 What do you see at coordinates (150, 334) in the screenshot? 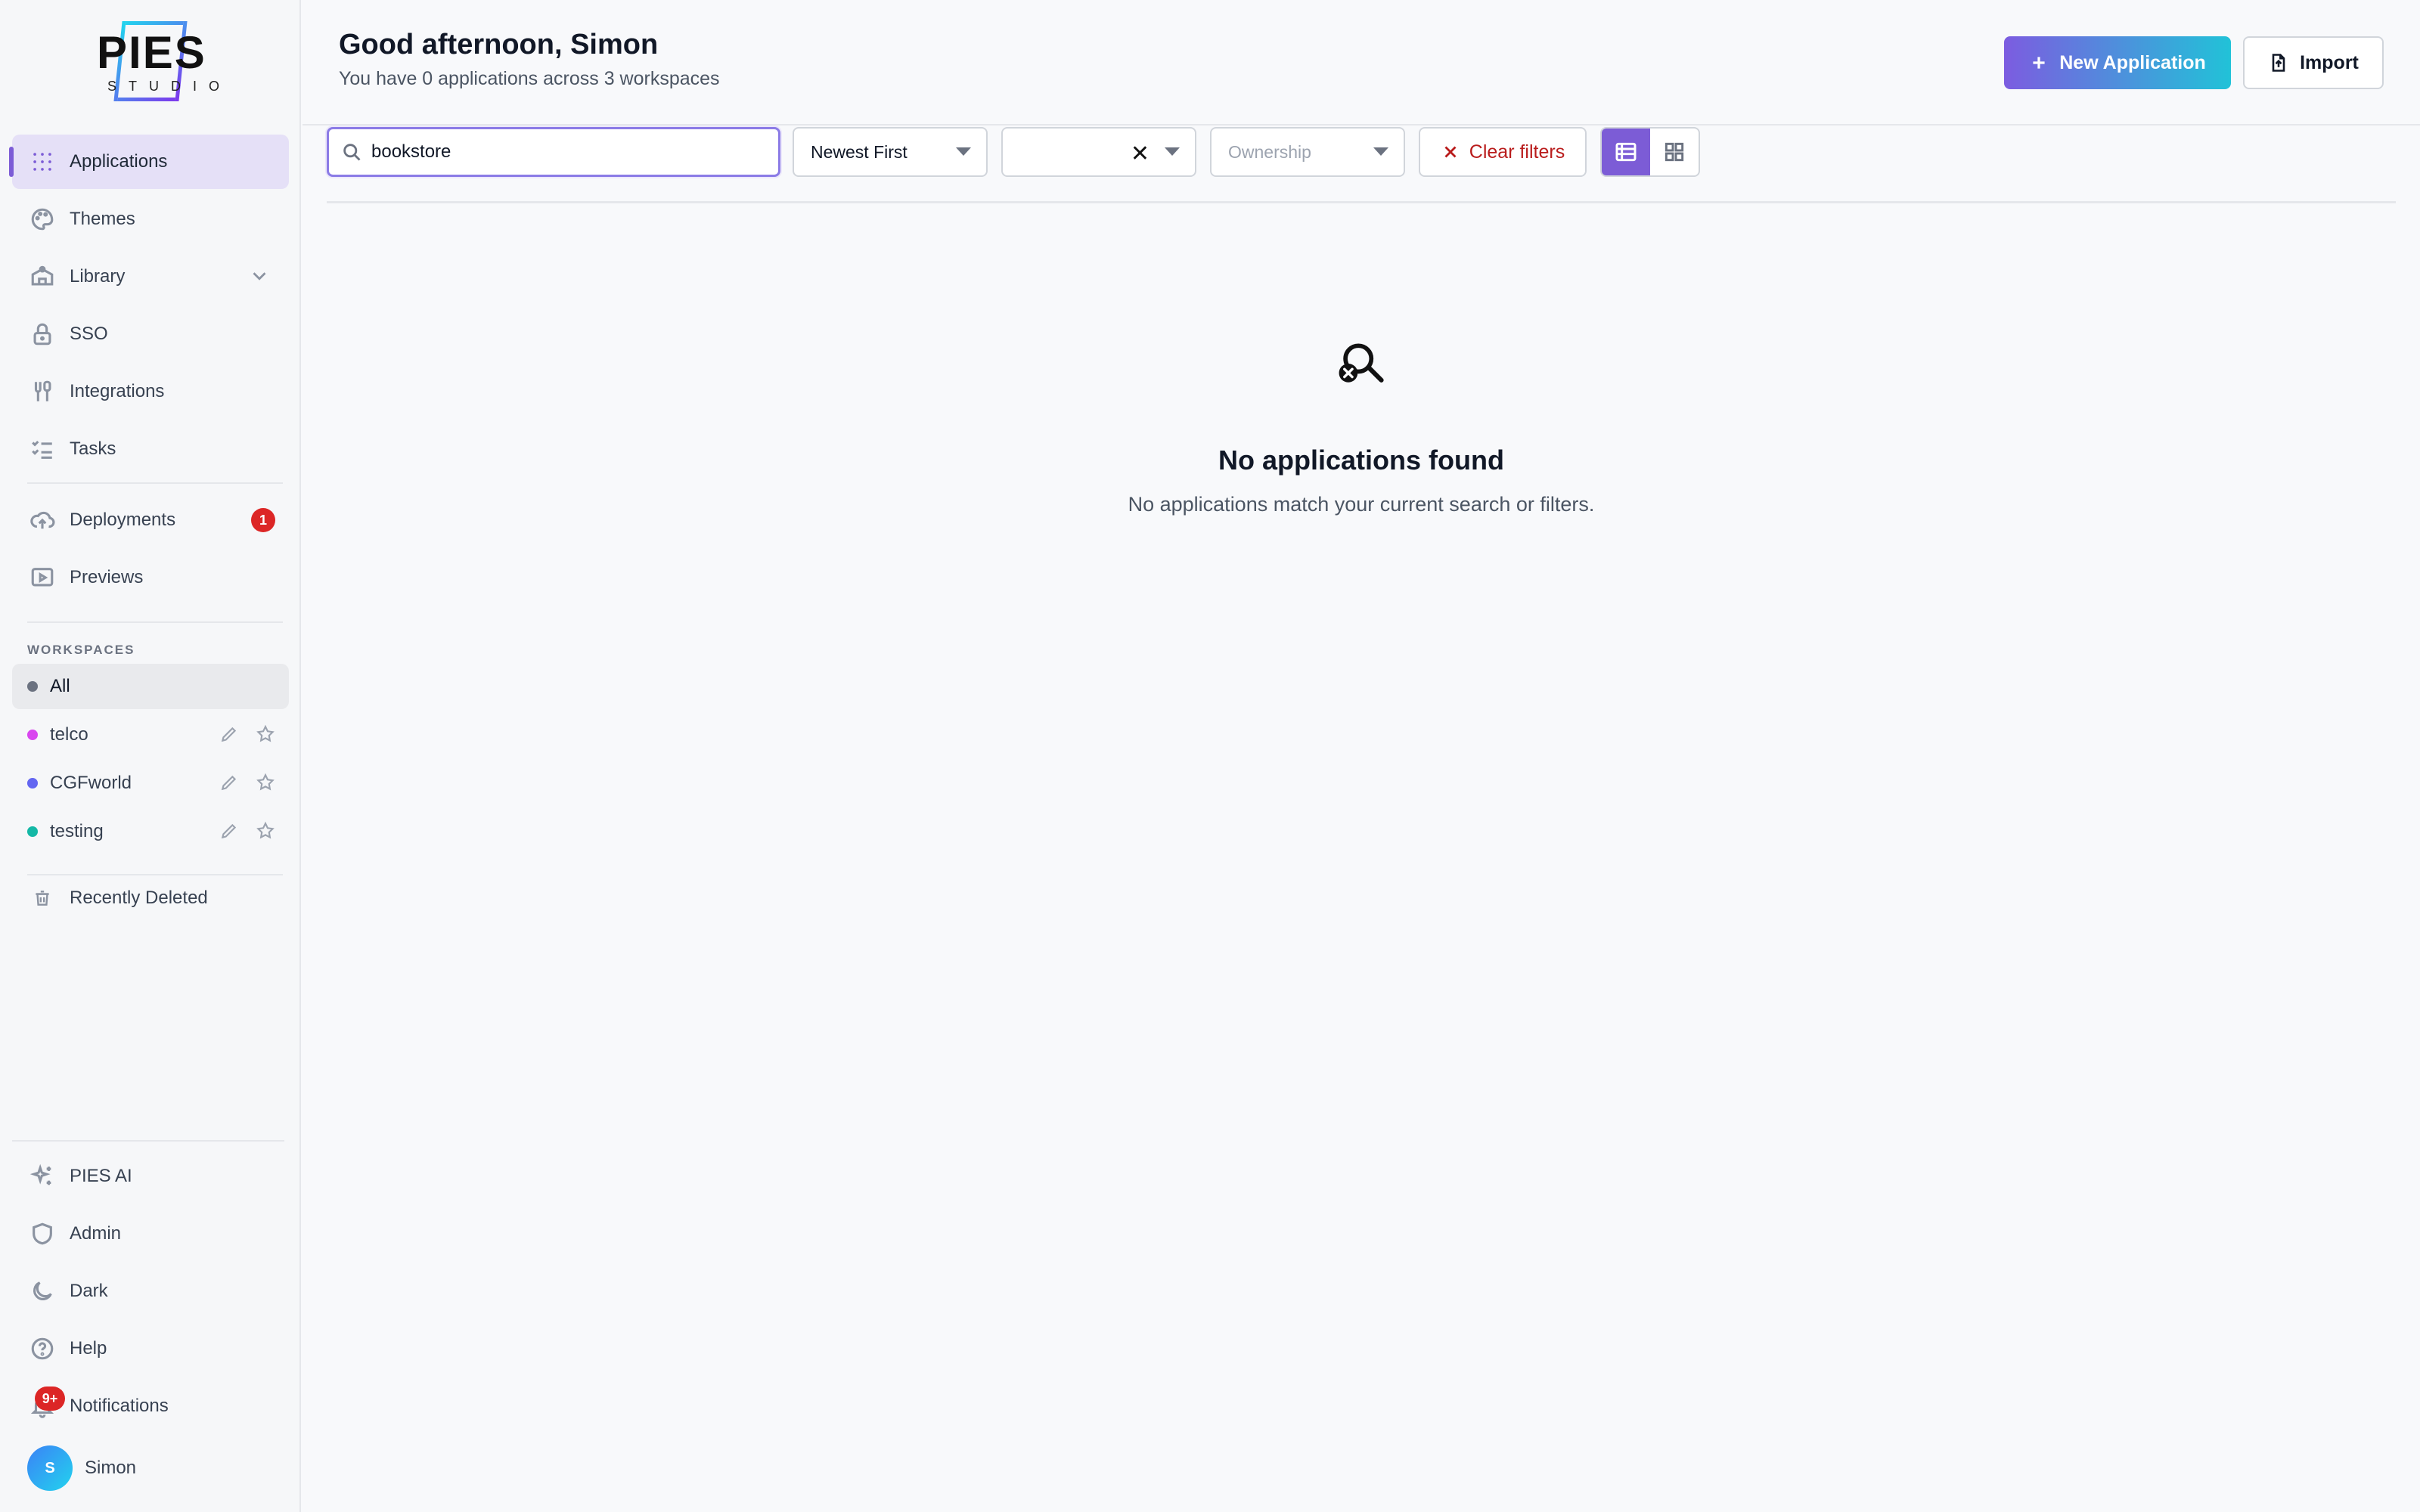
I see `sidebar-item-sso: SSO` at bounding box center [150, 334].